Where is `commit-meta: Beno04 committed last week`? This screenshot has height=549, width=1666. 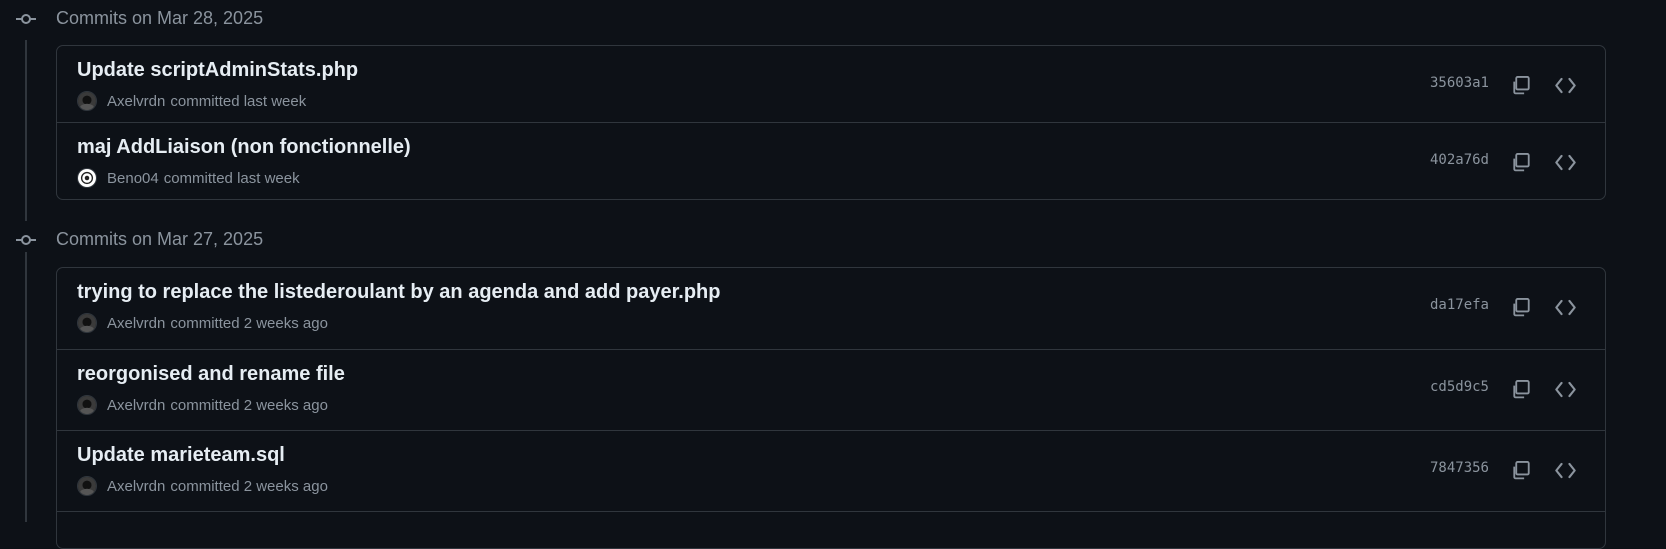 commit-meta: Beno04 committed last week is located at coordinates (188, 178).